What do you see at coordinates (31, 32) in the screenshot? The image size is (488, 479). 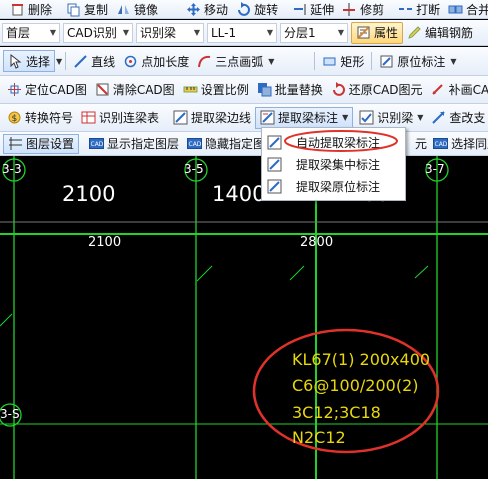 I see `floor-select: 首层 ▼` at bounding box center [31, 32].